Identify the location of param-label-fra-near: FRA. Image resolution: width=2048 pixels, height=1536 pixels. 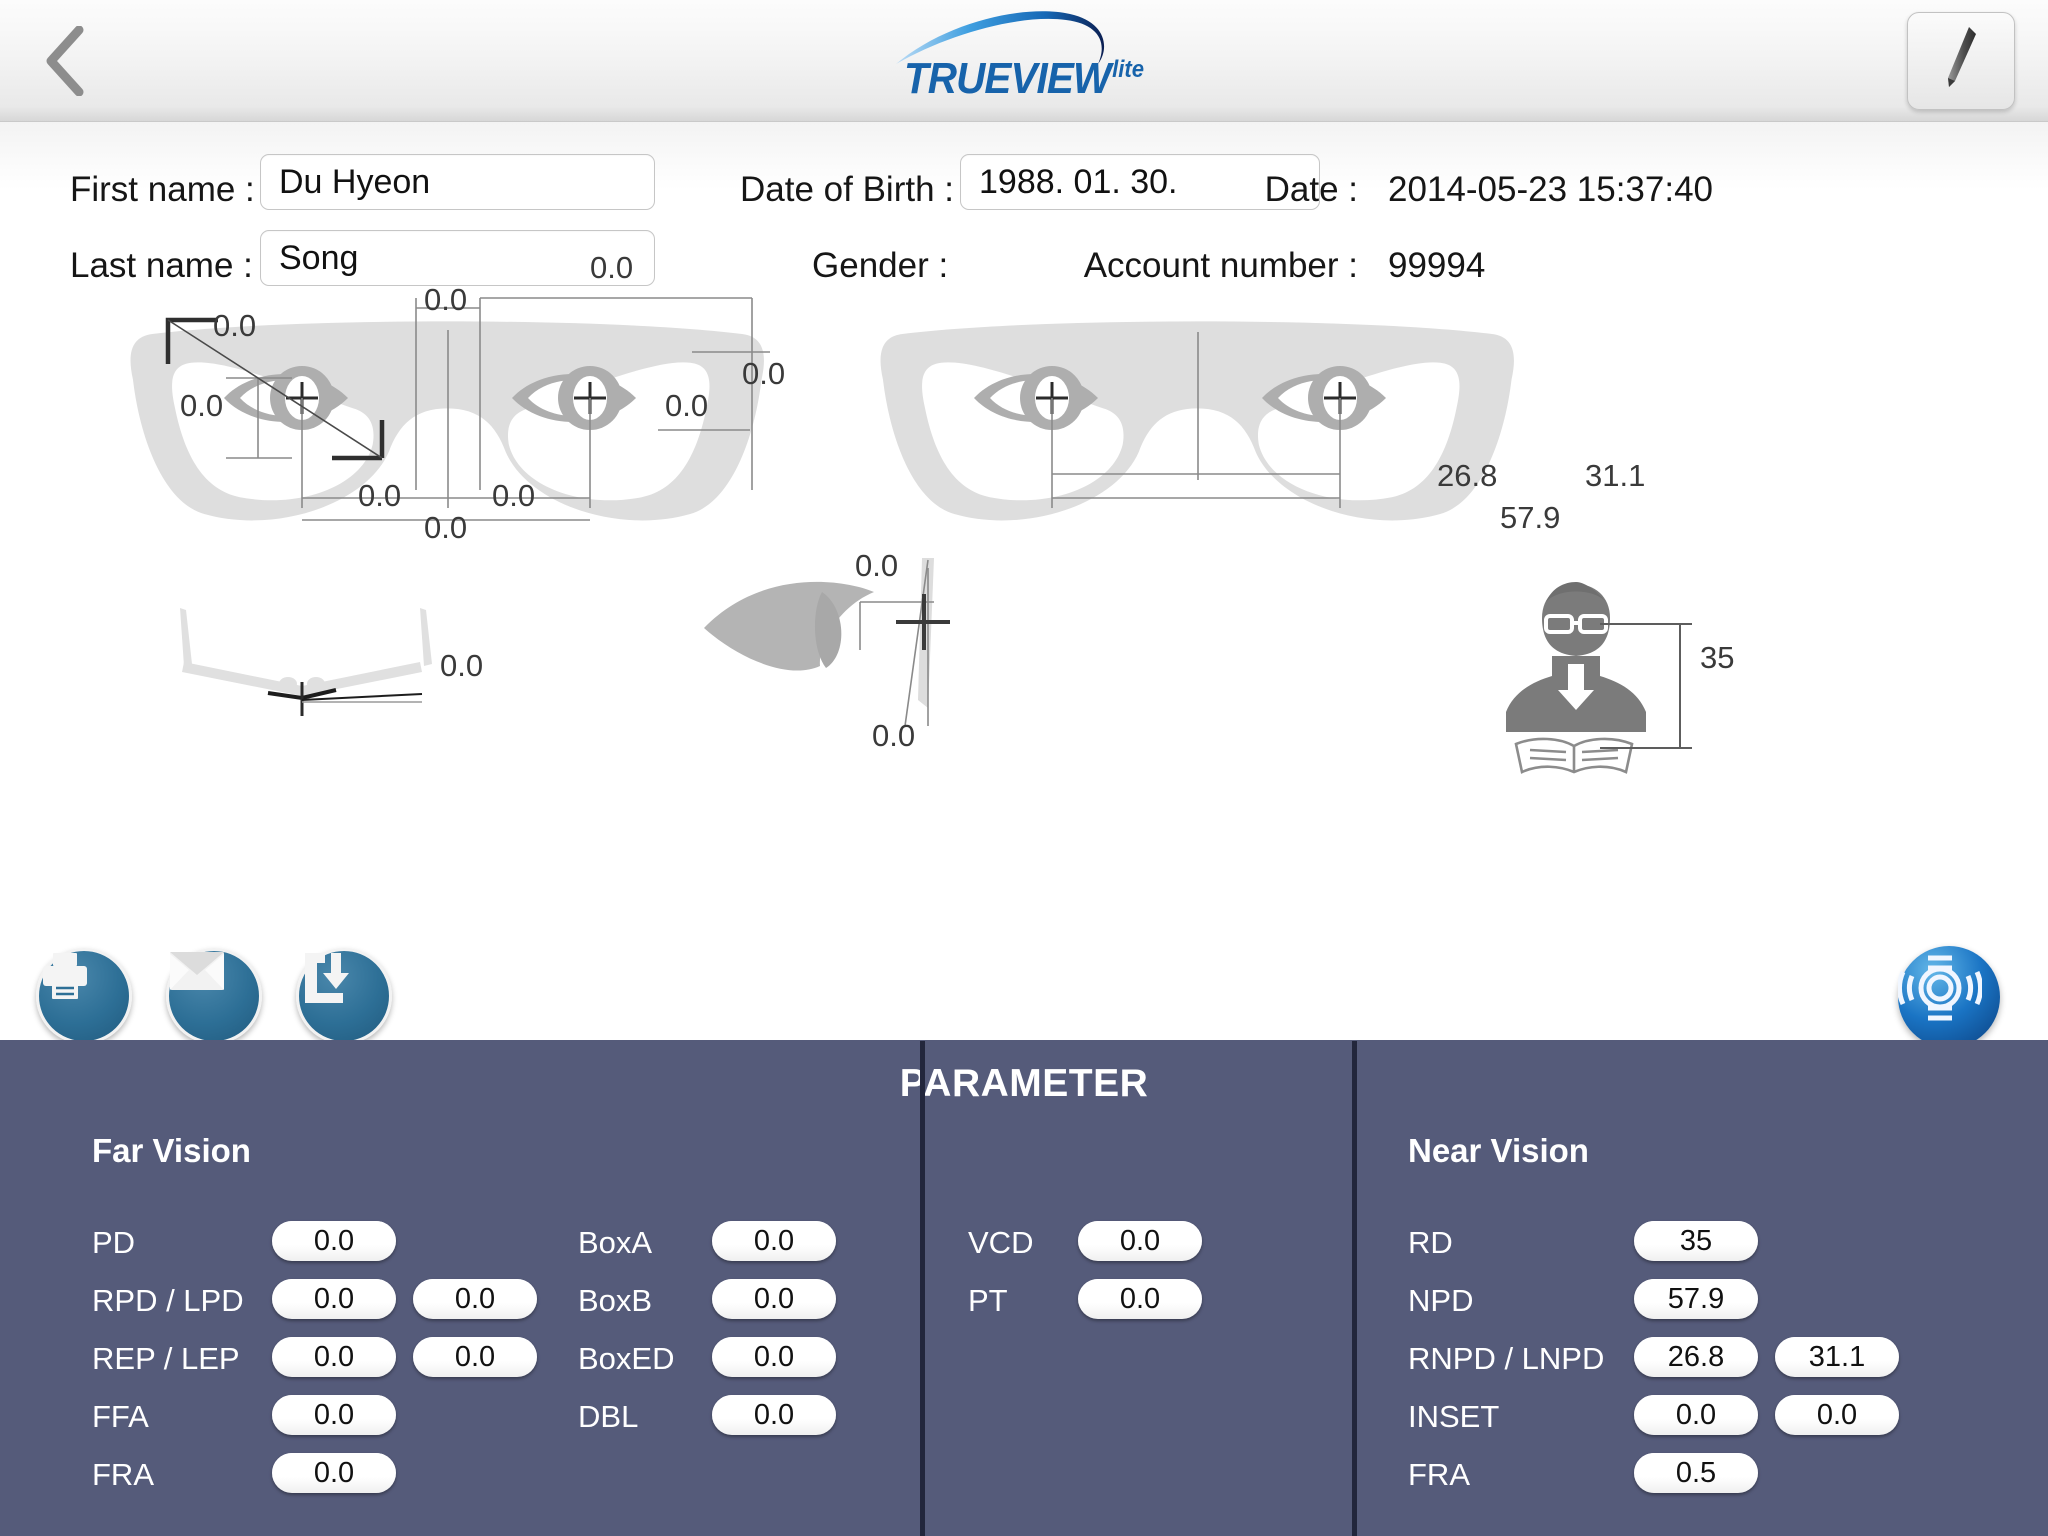
(1439, 1474).